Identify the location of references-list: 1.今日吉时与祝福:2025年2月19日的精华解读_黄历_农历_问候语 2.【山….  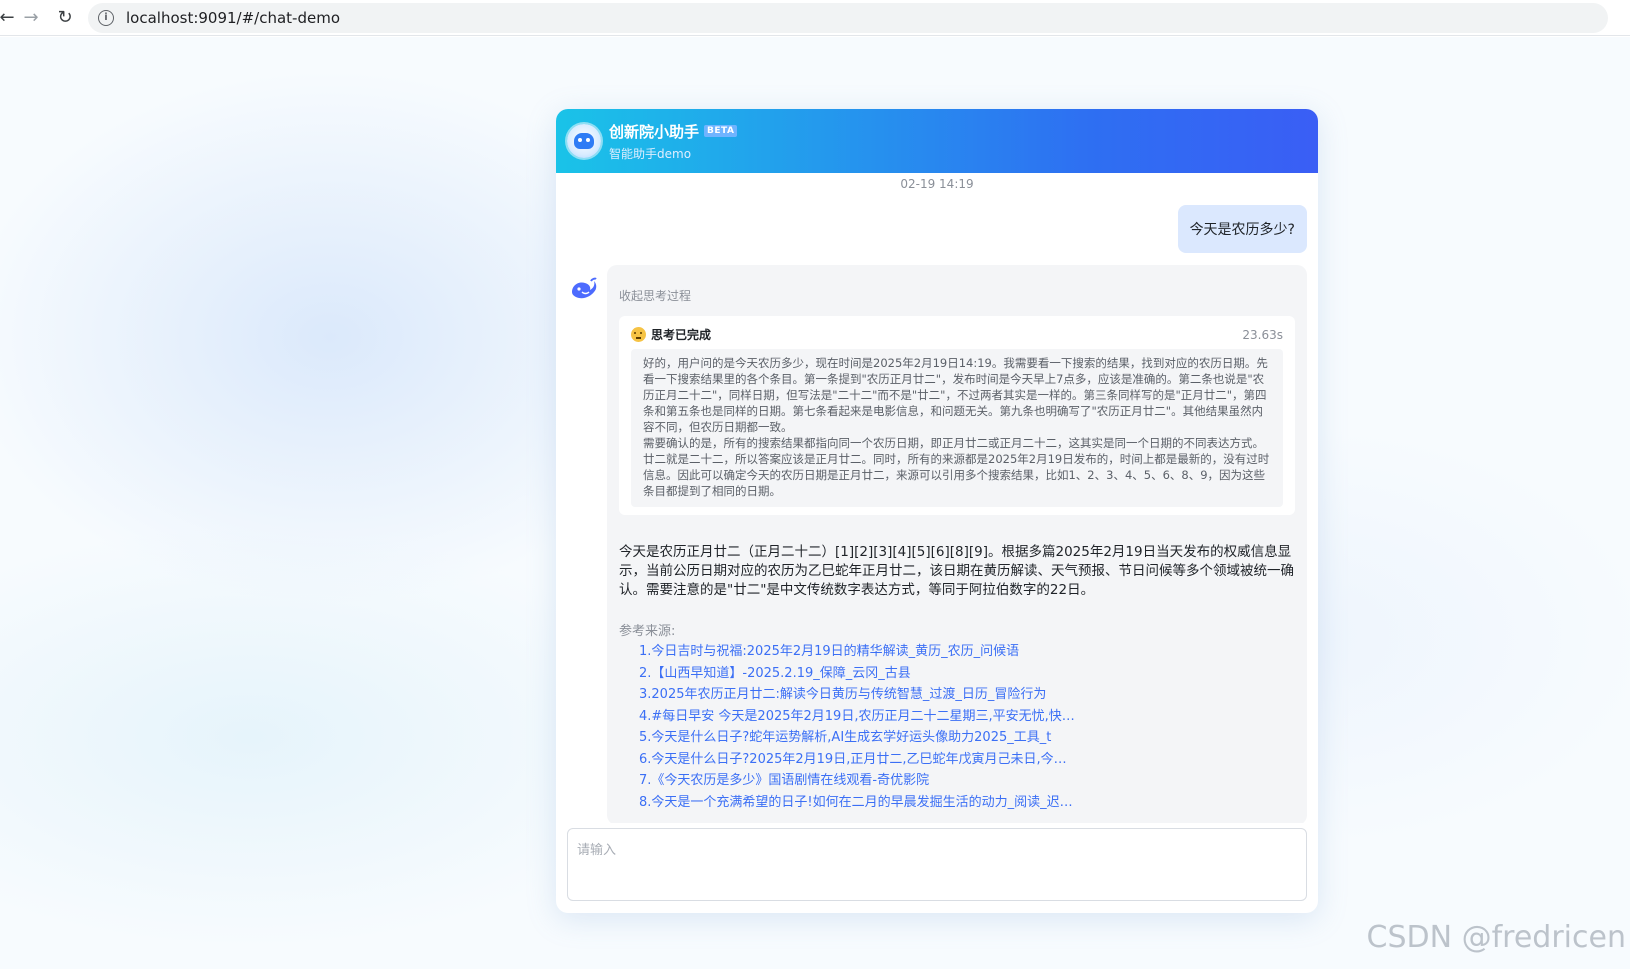
(957, 727).